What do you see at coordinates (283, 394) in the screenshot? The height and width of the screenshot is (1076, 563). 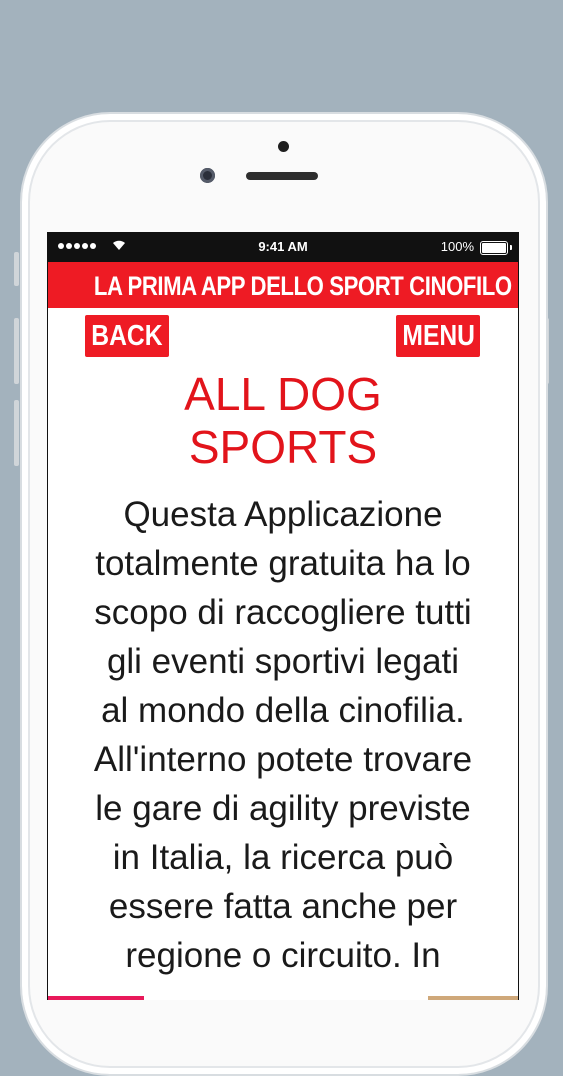 I see `page-title-line: ALL DOG` at bounding box center [283, 394].